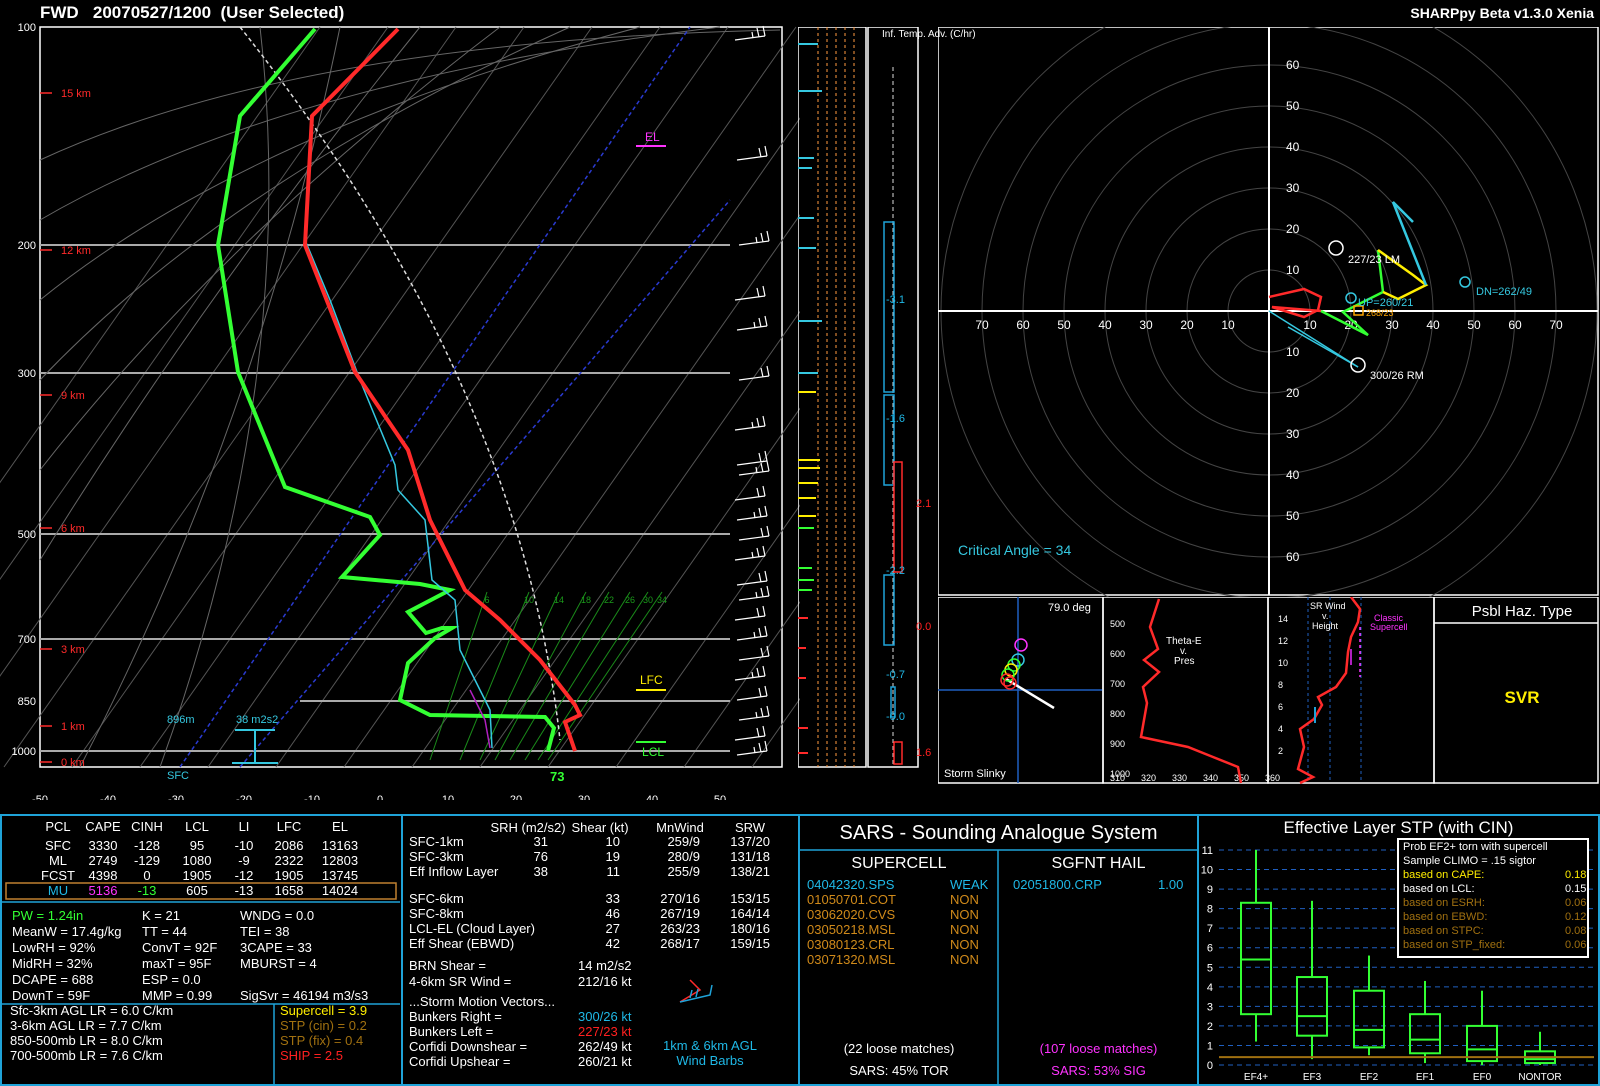  Describe the element at coordinates (969, 884) in the screenshot. I see `sars-match-class: WEAK` at that location.